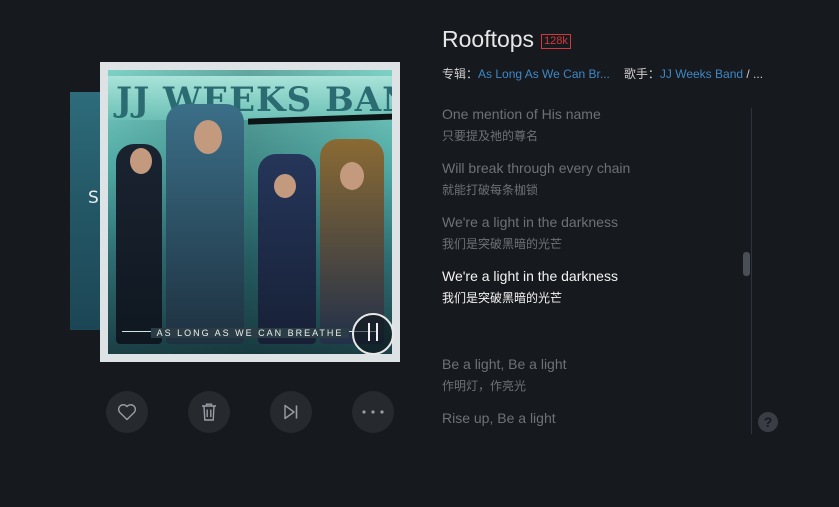 The width and height of the screenshot is (839, 507). I want to click on lyric-english: Be a light, Be a light, so click(504, 364).